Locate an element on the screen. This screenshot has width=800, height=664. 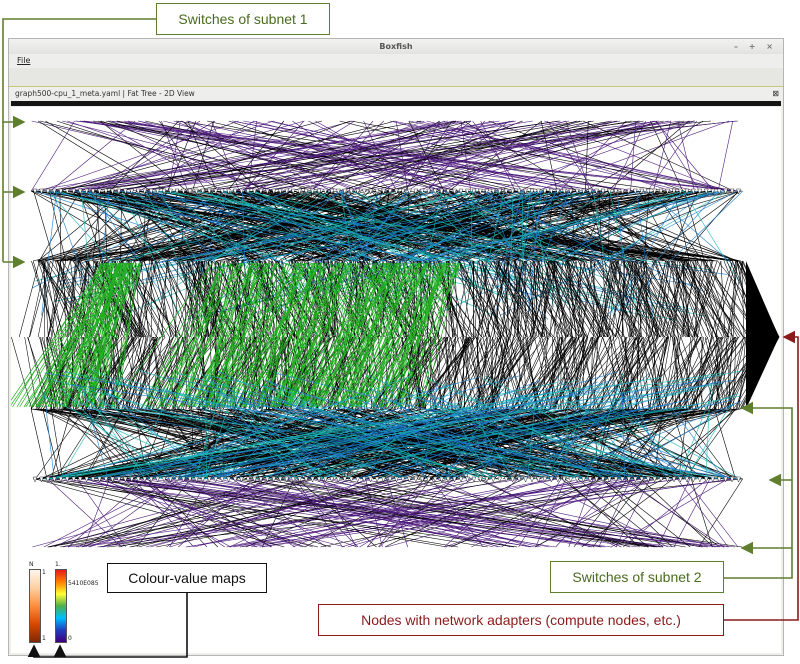
callout-colour-value-maps: Colour-value maps is located at coordinates (187, 578).